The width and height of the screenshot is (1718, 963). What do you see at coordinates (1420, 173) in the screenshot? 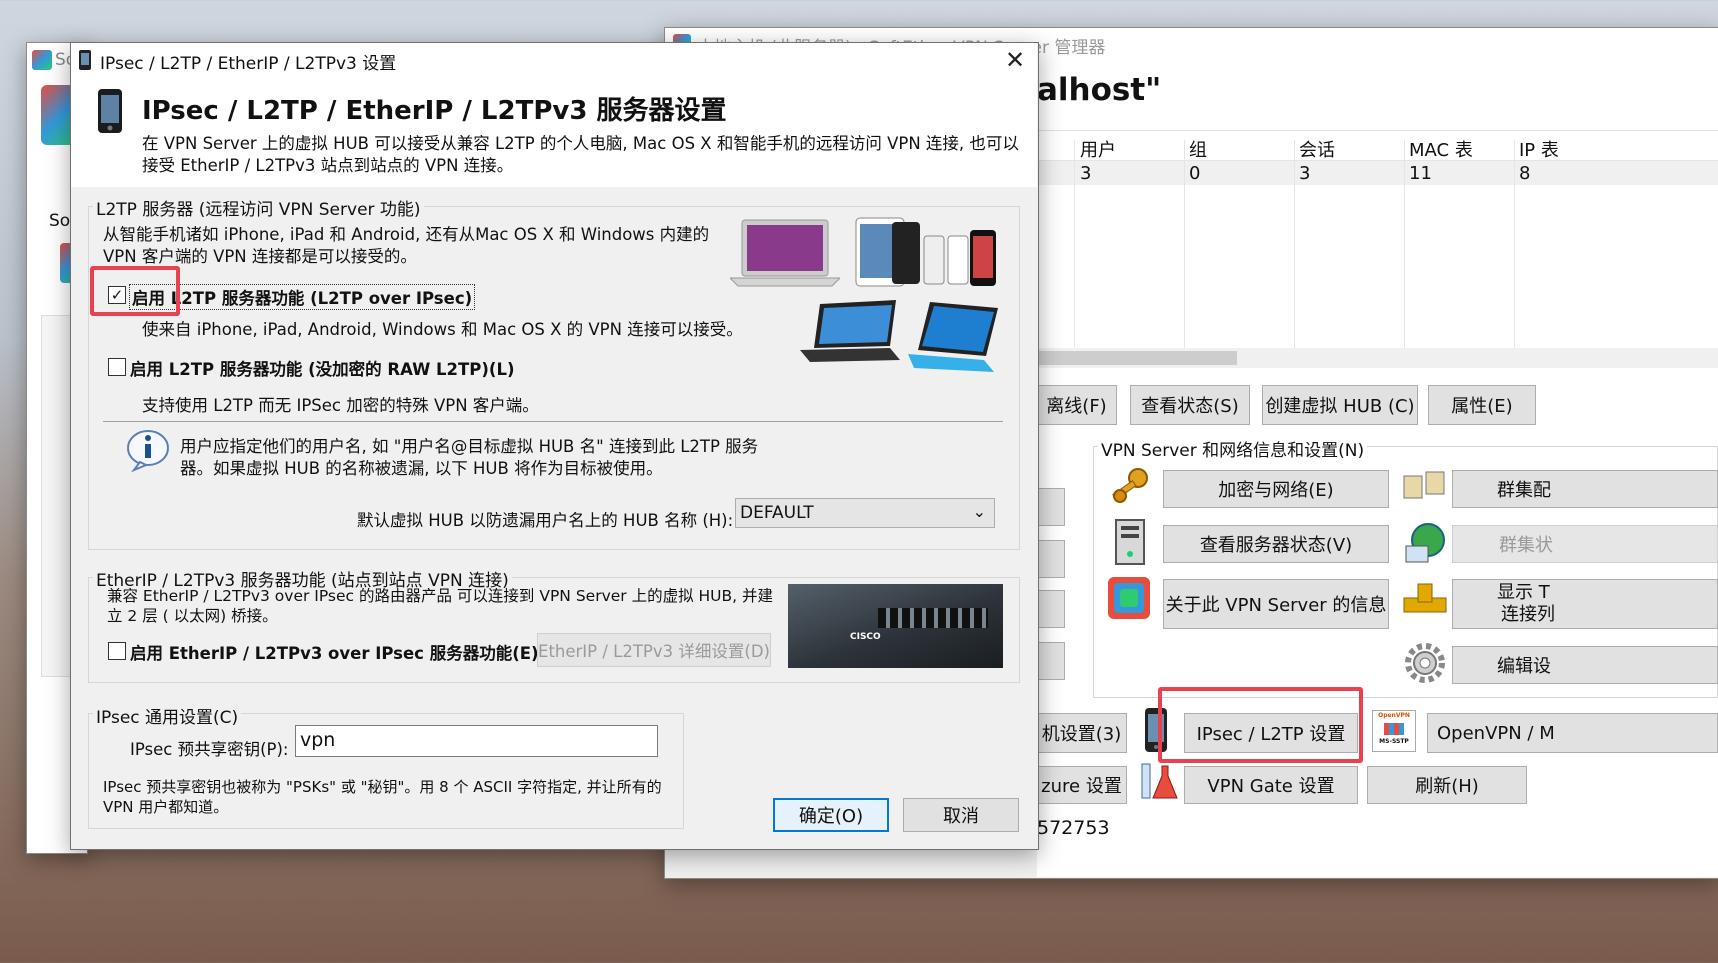
I see `cell-mac: 11` at bounding box center [1420, 173].